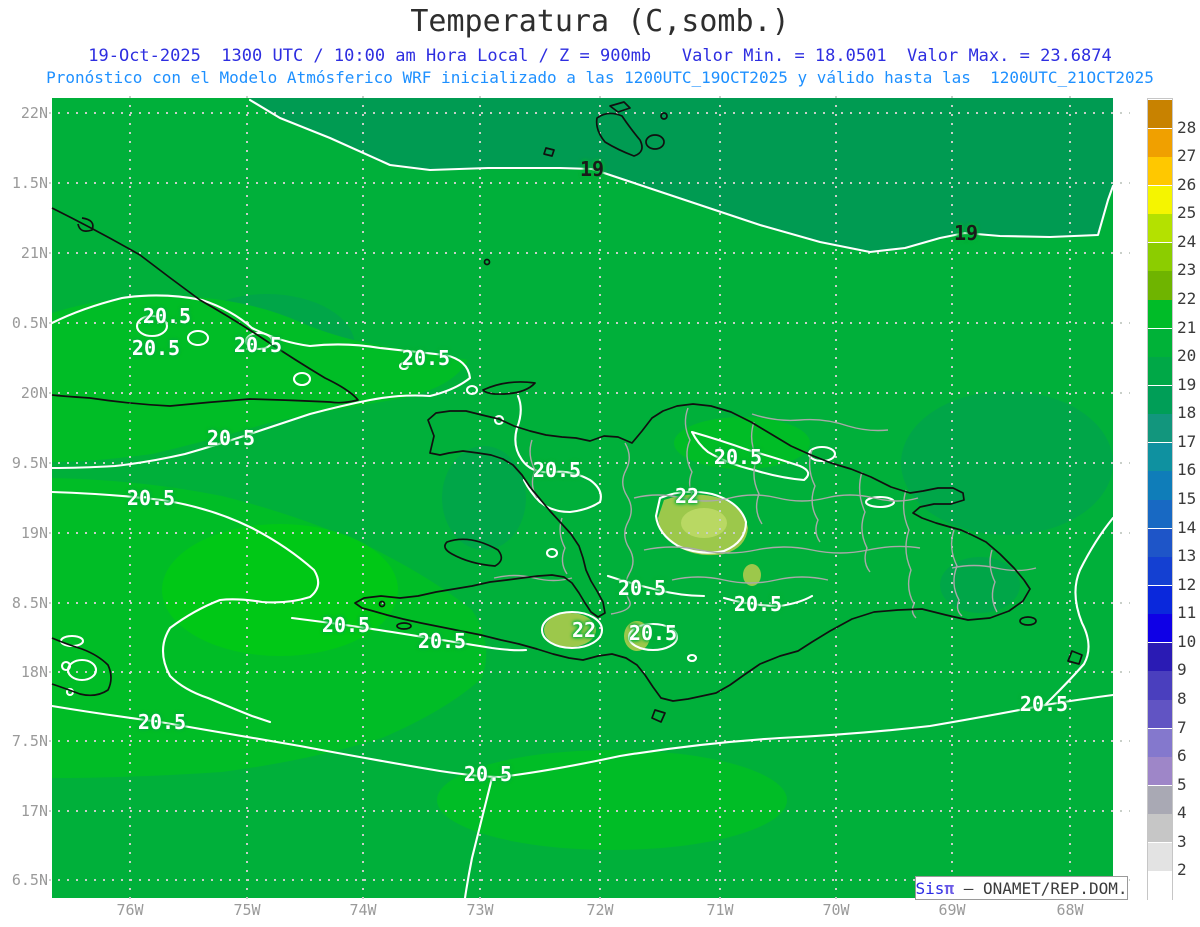 The width and height of the screenshot is (1200, 927). What do you see at coordinates (34, 811) in the screenshot?
I see `lat-axis-label: 17N` at bounding box center [34, 811].